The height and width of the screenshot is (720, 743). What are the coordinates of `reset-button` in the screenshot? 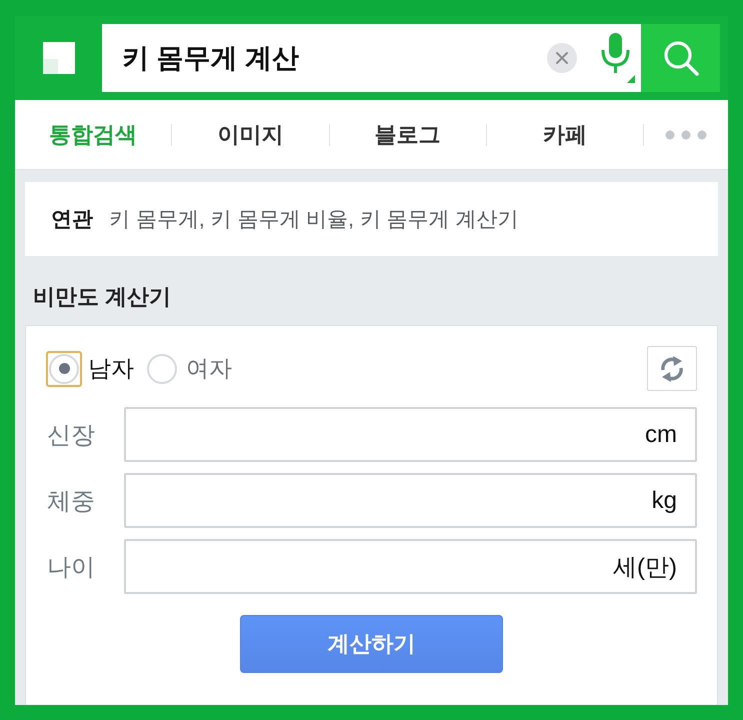 It's located at (672, 368).